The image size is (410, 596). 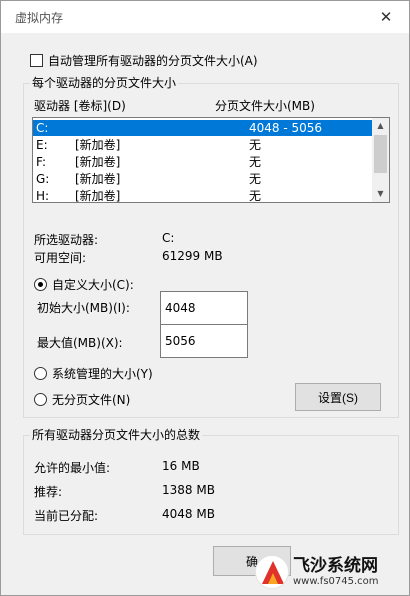 What do you see at coordinates (265, 106) in the screenshot?
I see `size-column-header: 分页文件大小(MB)` at bounding box center [265, 106].